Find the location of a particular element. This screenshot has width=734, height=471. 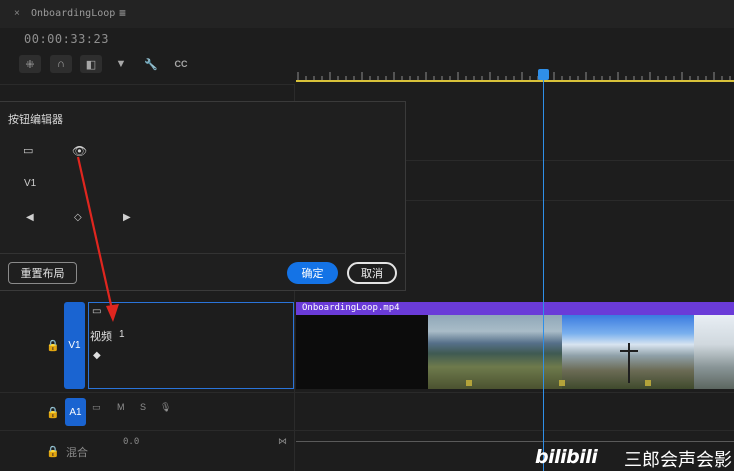

v1-track-target: V1 is located at coordinates (74, 345).